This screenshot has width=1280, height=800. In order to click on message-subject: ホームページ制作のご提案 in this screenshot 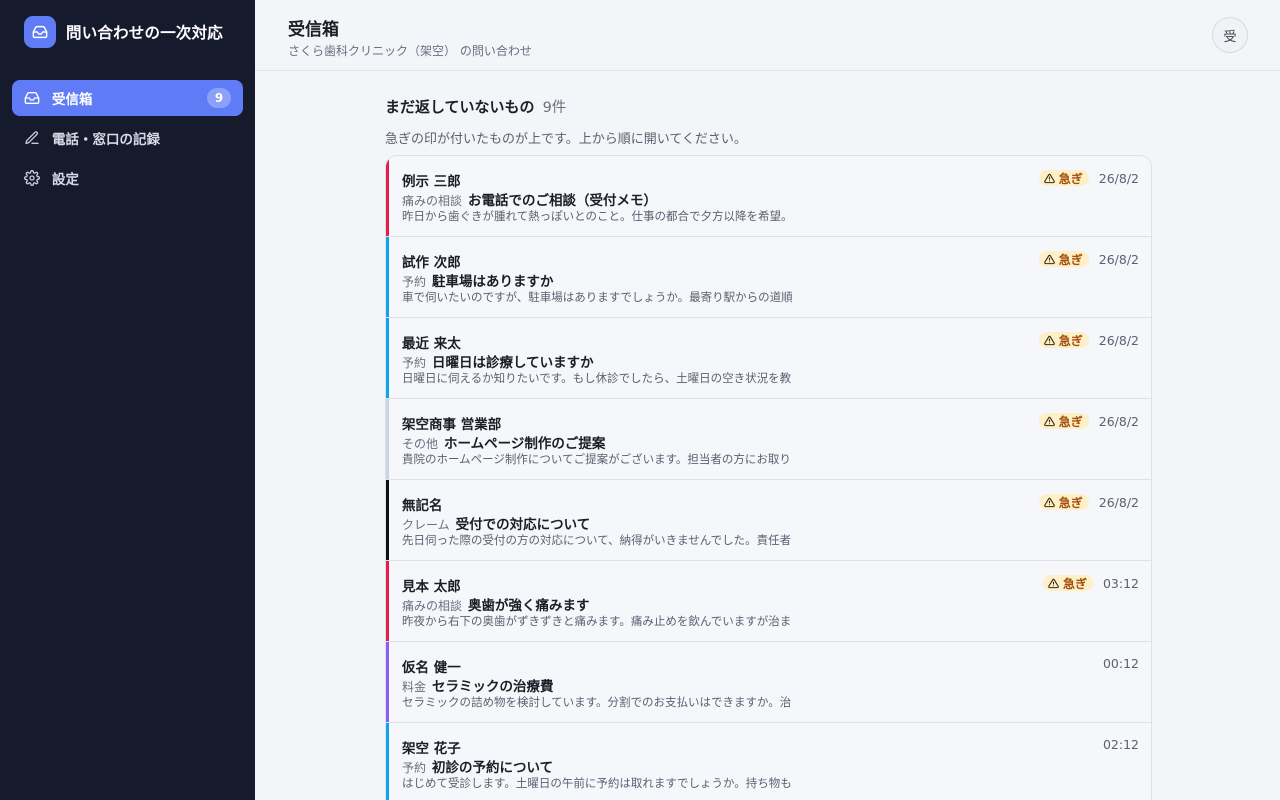, I will do `click(525, 444)`.